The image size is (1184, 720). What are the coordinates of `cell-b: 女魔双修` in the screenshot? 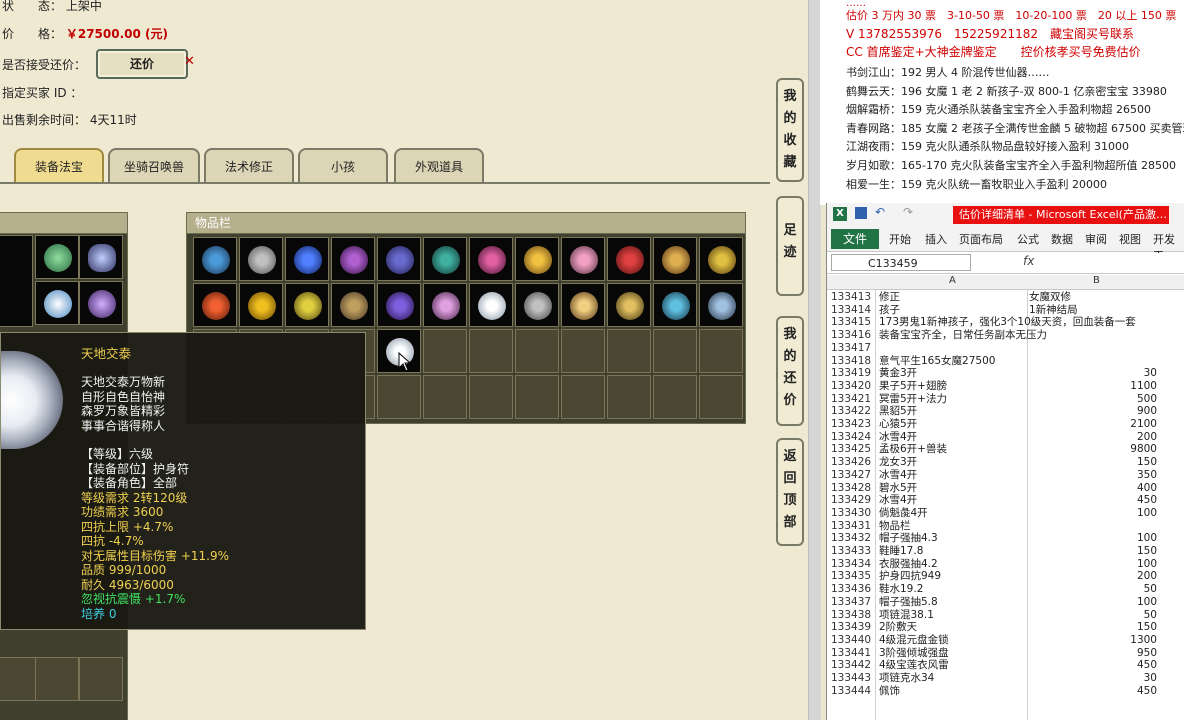 It's located at (1093, 297).